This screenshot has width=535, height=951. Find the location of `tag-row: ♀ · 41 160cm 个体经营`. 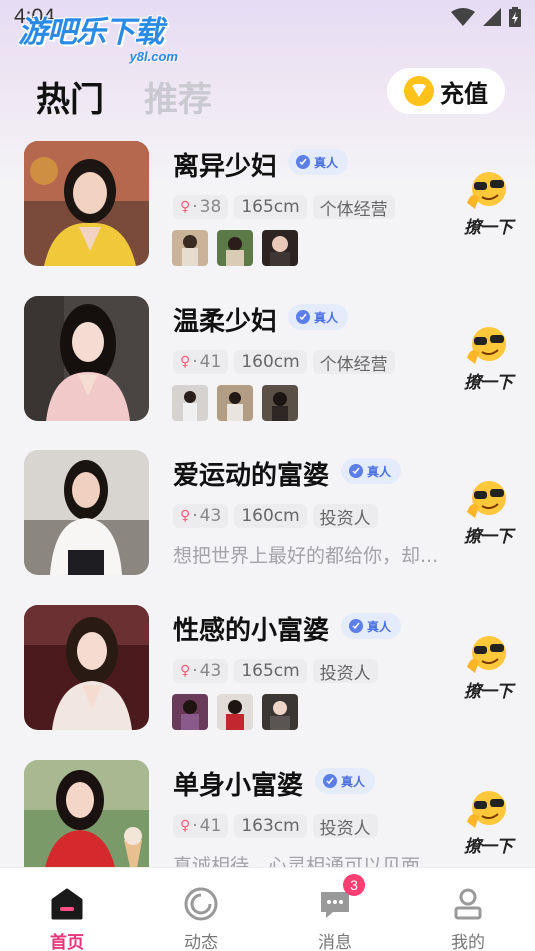

tag-row: ♀ · 41 160cm 个体经营 is located at coordinates (284, 362).